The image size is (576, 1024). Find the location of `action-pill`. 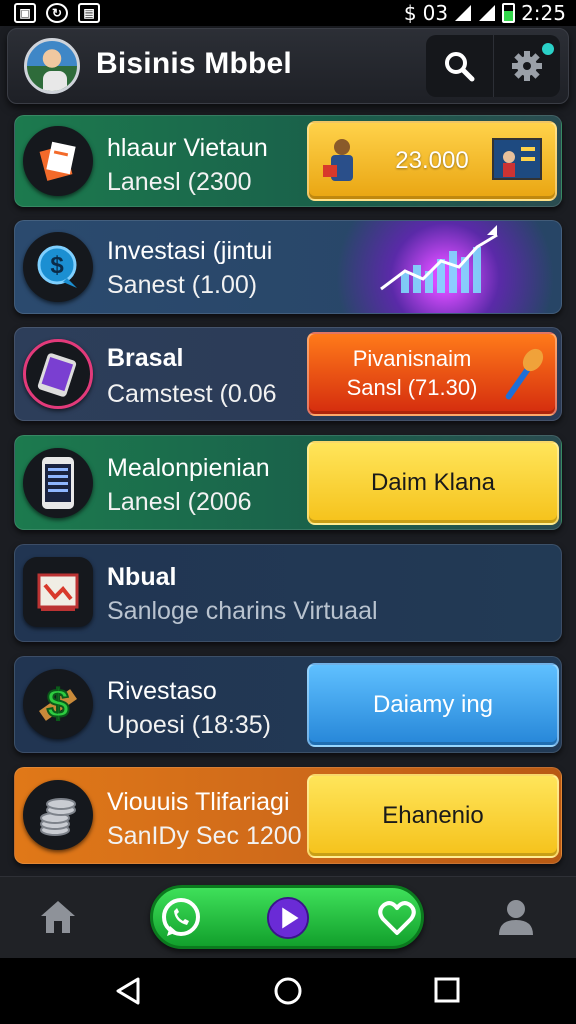

action-pill is located at coordinates (287, 917).